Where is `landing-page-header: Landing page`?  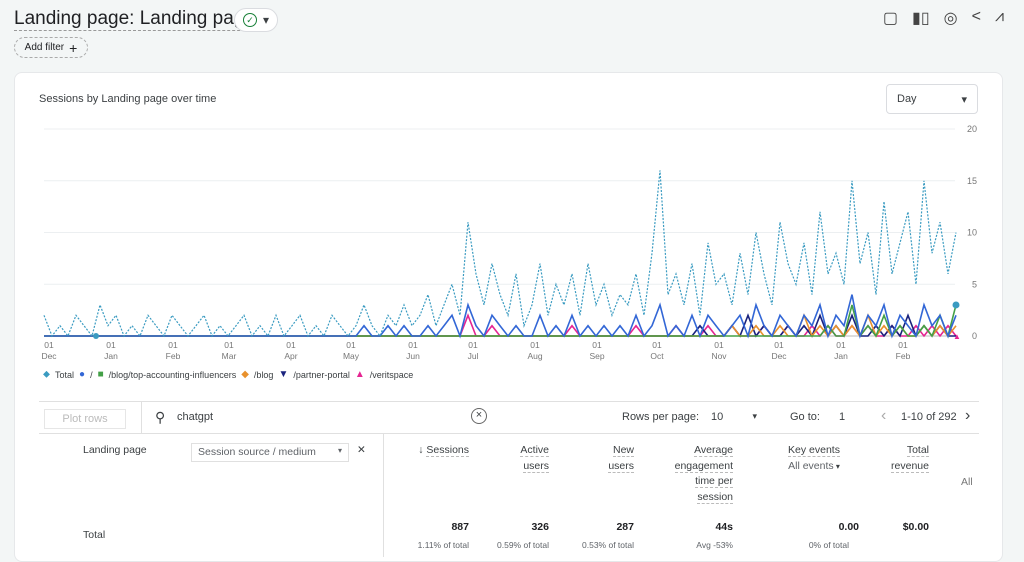
landing-page-header: Landing page is located at coordinates (115, 450).